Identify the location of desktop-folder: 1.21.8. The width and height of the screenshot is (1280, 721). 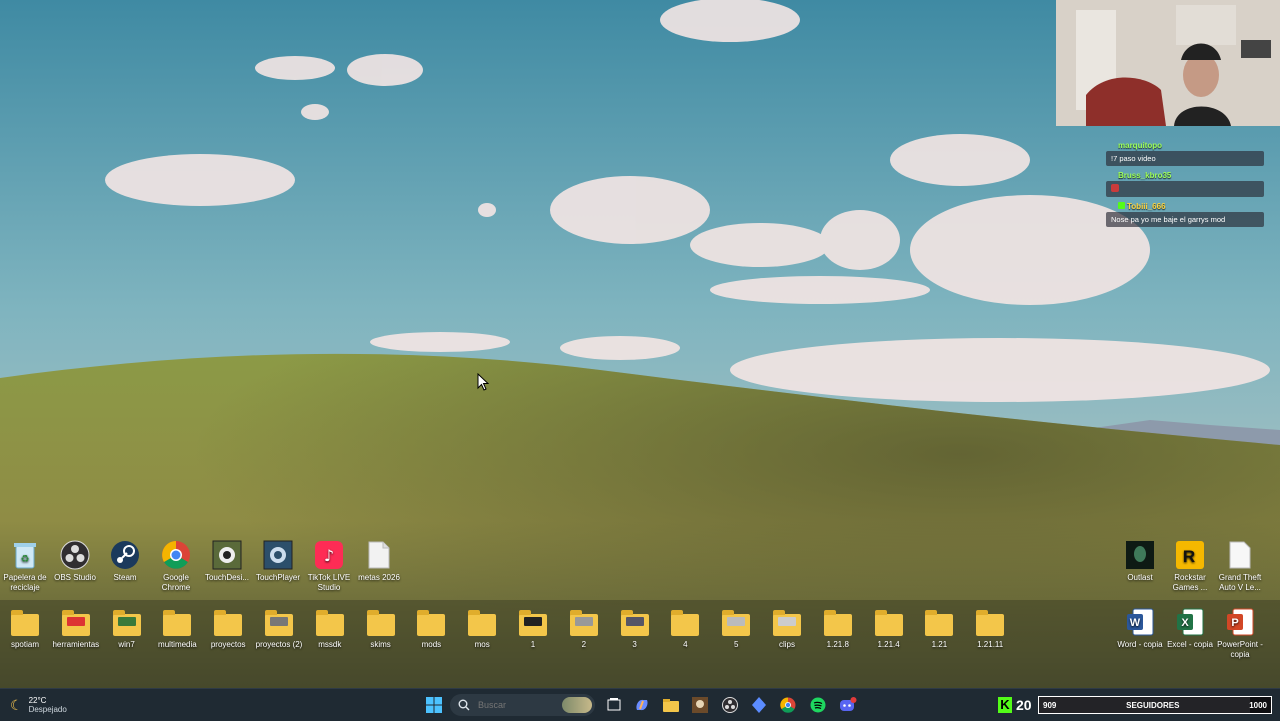
(838, 628).